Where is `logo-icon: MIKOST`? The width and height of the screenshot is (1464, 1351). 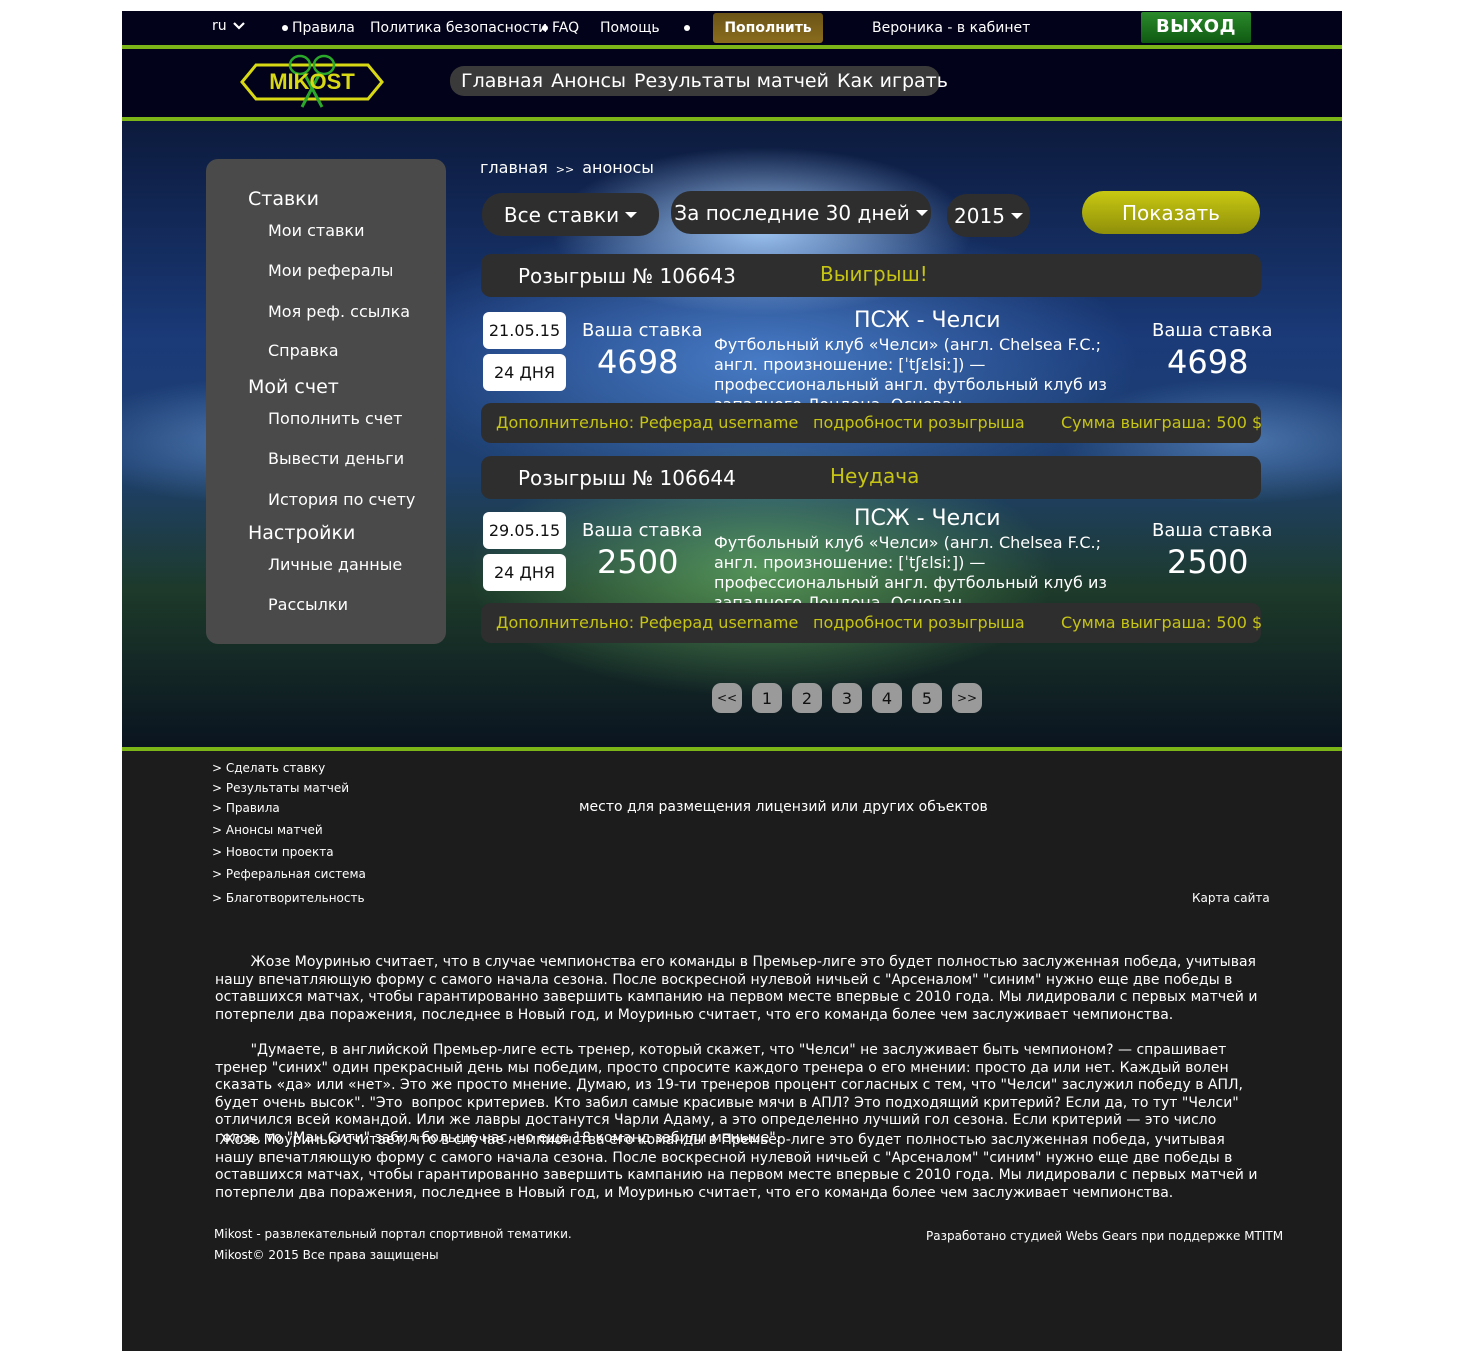 logo-icon: MIKOST is located at coordinates (312, 81).